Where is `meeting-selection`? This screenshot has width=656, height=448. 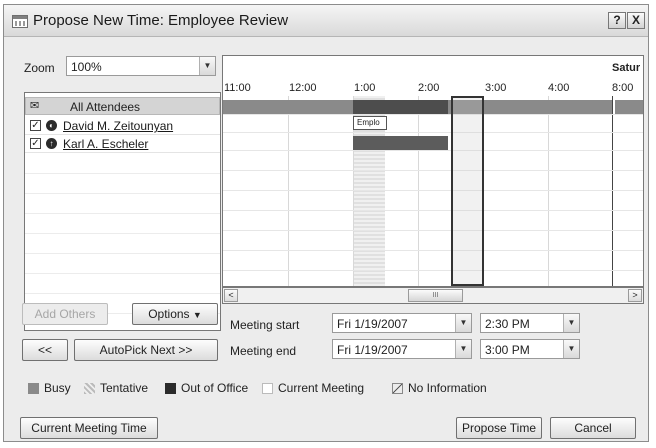
meeting-selection is located at coordinates (467, 191).